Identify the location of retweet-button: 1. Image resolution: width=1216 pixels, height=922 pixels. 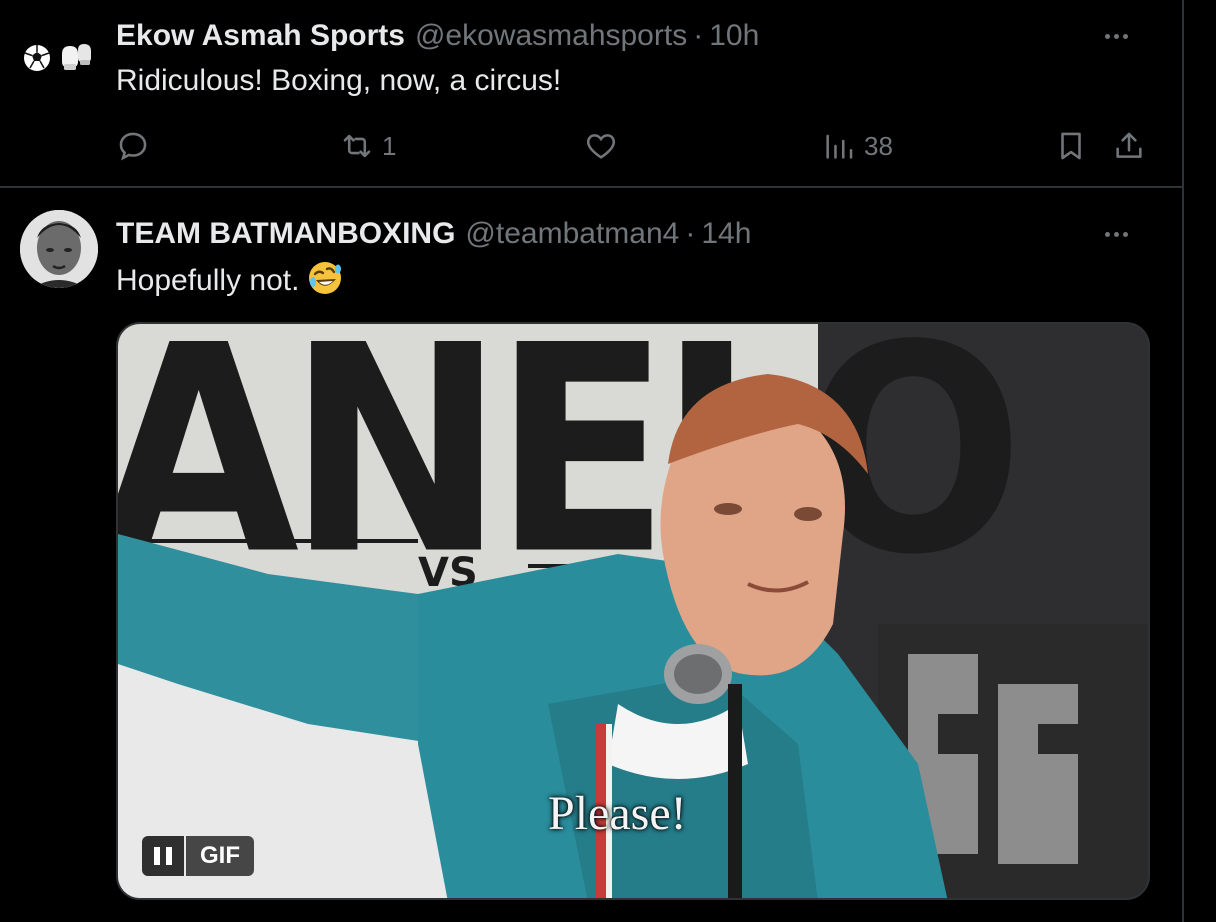
(368, 146).